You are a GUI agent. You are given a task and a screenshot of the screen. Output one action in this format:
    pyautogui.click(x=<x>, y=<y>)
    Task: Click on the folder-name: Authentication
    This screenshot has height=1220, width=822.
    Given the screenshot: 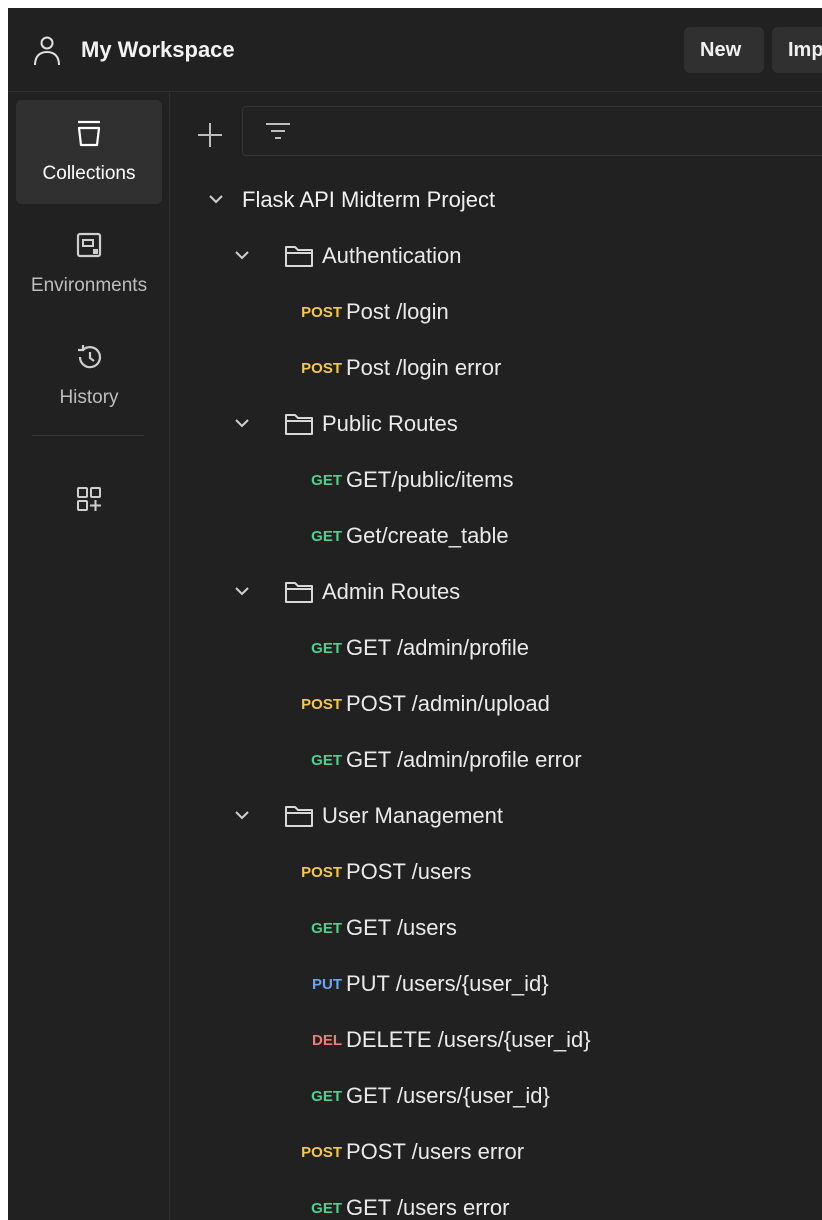 What is the action you would take?
    pyautogui.click(x=392, y=255)
    